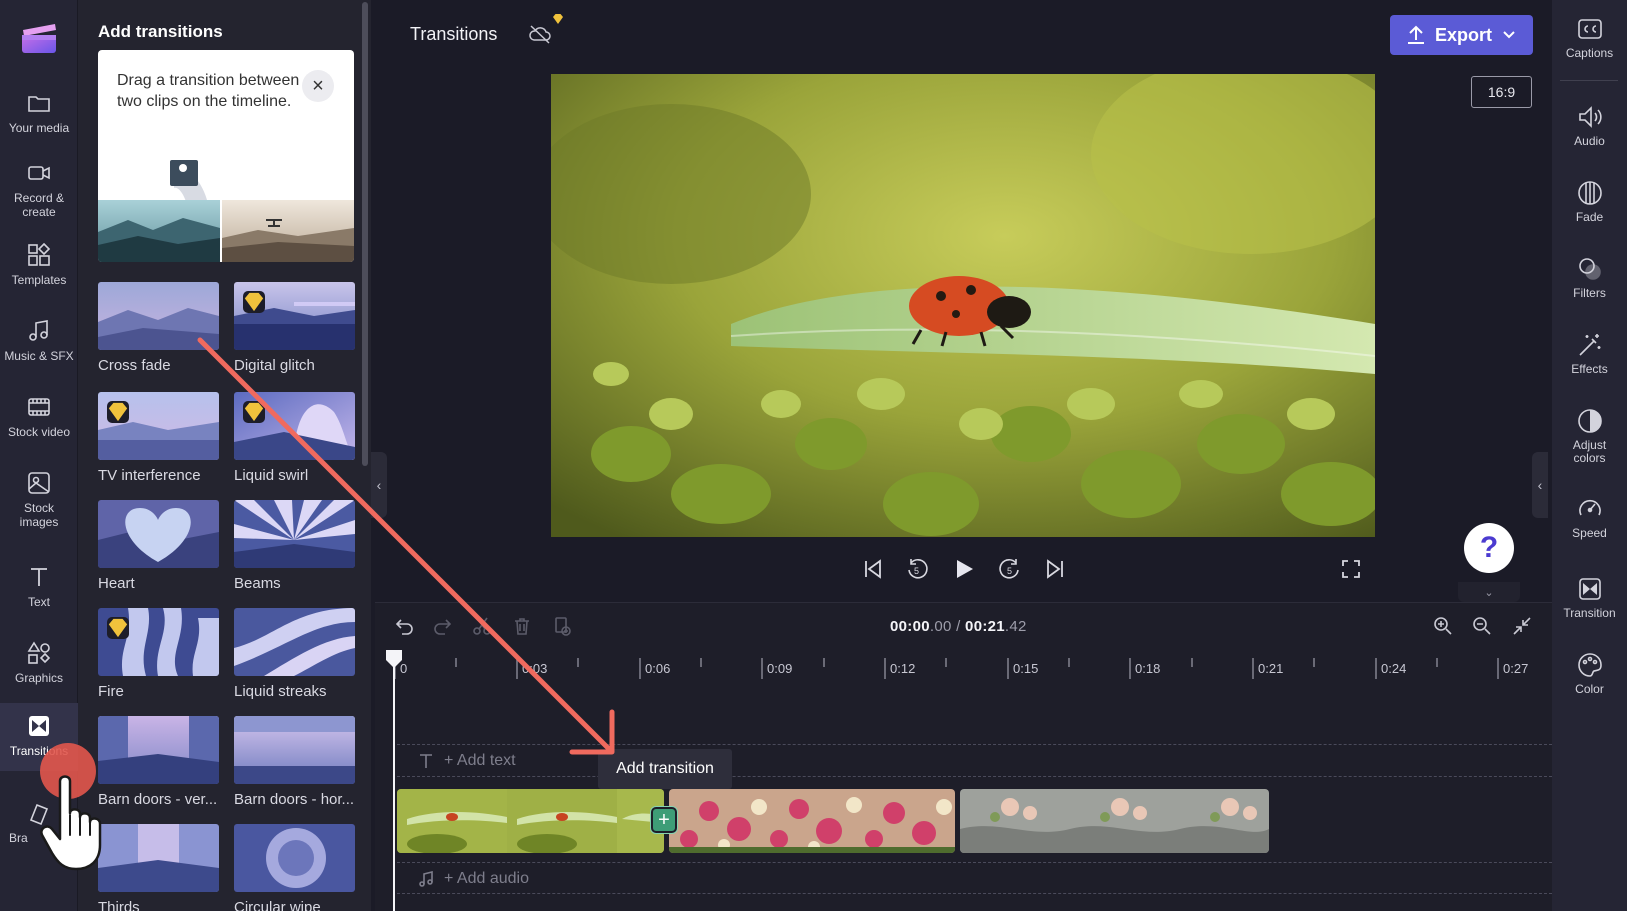  I want to click on folder-icon, so click(39, 104).